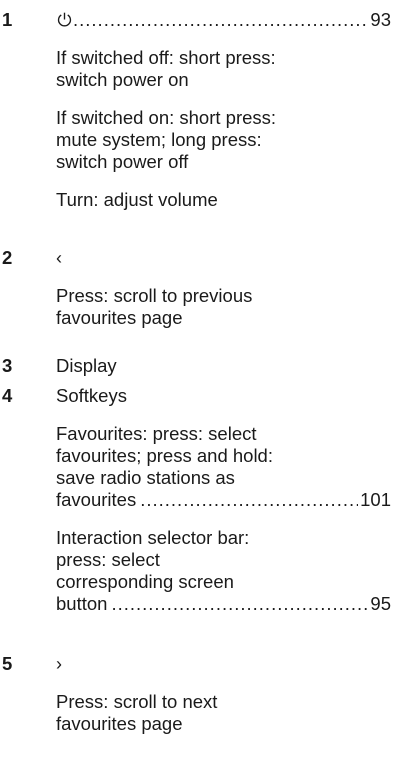 The height and width of the screenshot is (762, 405). I want to click on text-line: corresponding screen, so click(145, 581).